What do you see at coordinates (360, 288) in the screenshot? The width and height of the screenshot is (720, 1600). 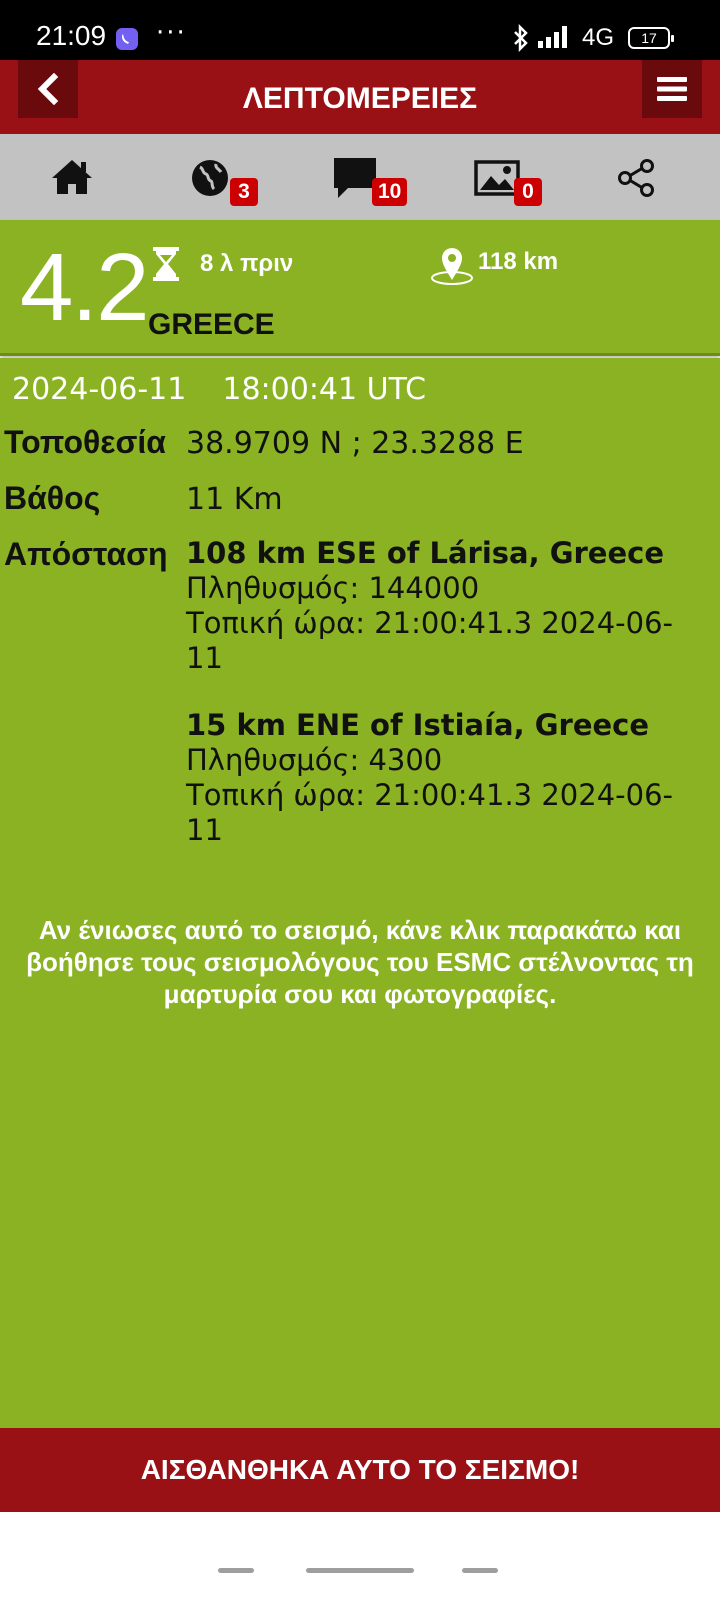 I see `quake-summary: 4.2 8 λ πριν 118 km GREECE` at bounding box center [360, 288].